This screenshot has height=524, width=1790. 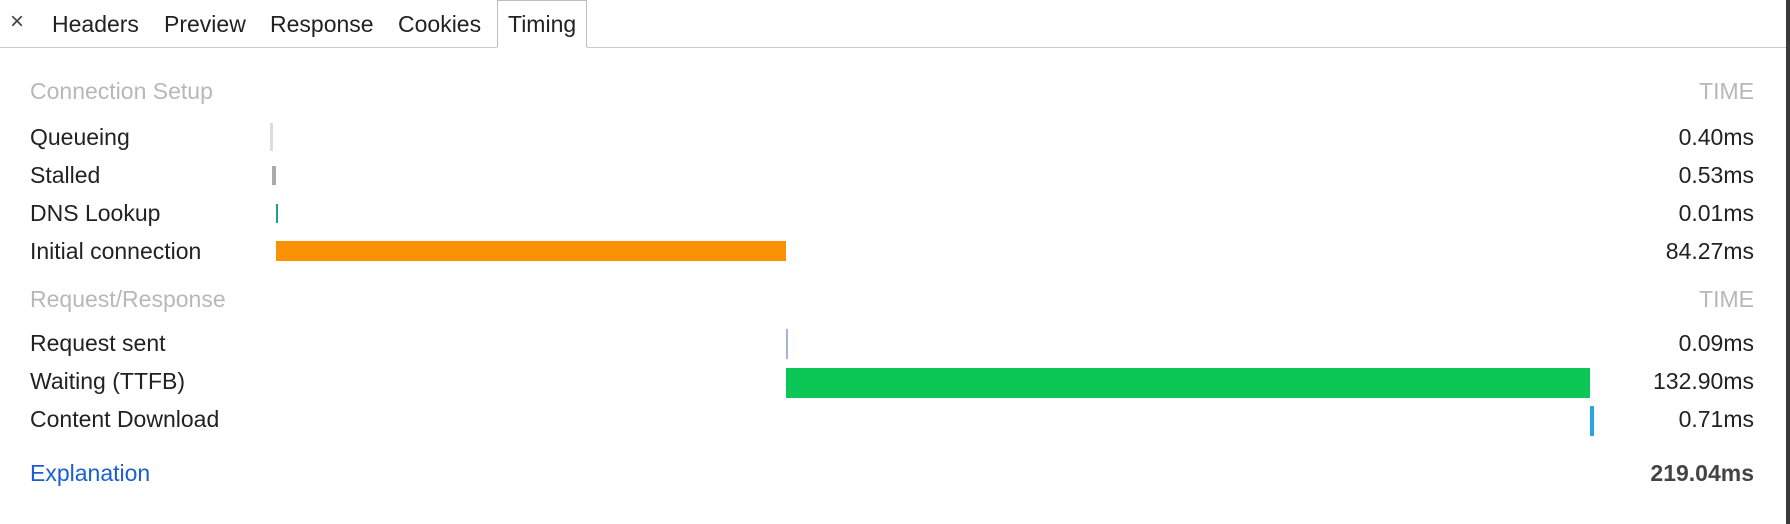 What do you see at coordinates (542, 24) in the screenshot?
I see `tab-timing: Timing` at bounding box center [542, 24].